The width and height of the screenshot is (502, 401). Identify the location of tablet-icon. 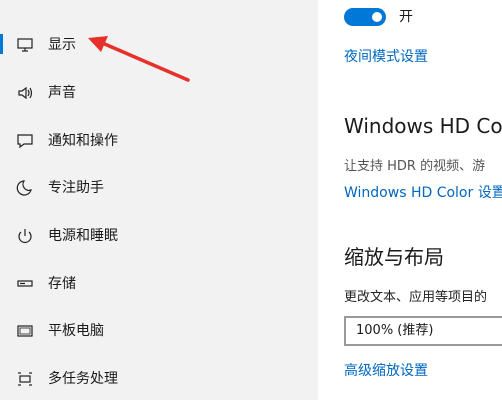
(25, 331).